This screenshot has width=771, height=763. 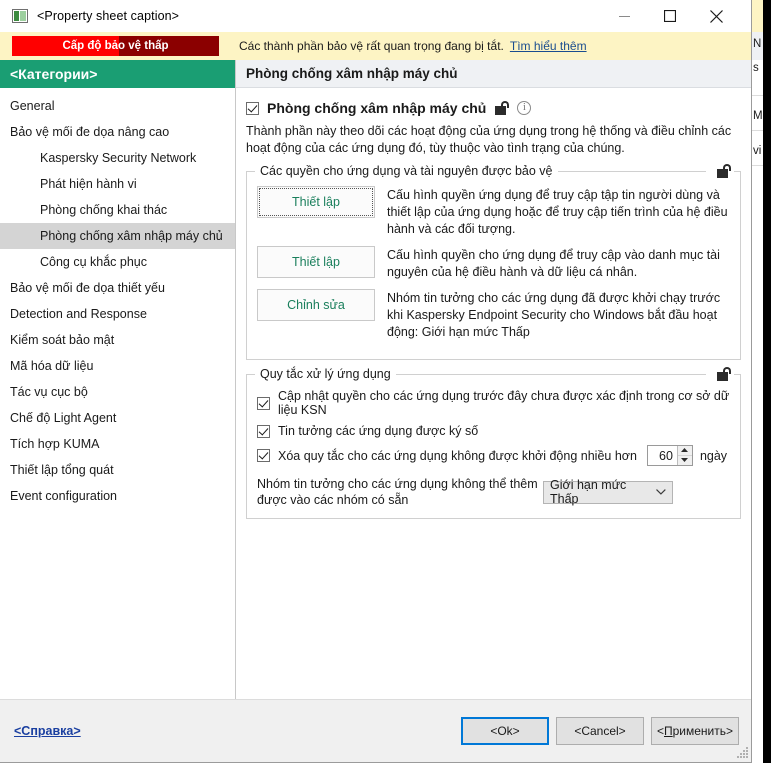 I want to click on apply-button: < Применить>, so click(x=695, y=731).